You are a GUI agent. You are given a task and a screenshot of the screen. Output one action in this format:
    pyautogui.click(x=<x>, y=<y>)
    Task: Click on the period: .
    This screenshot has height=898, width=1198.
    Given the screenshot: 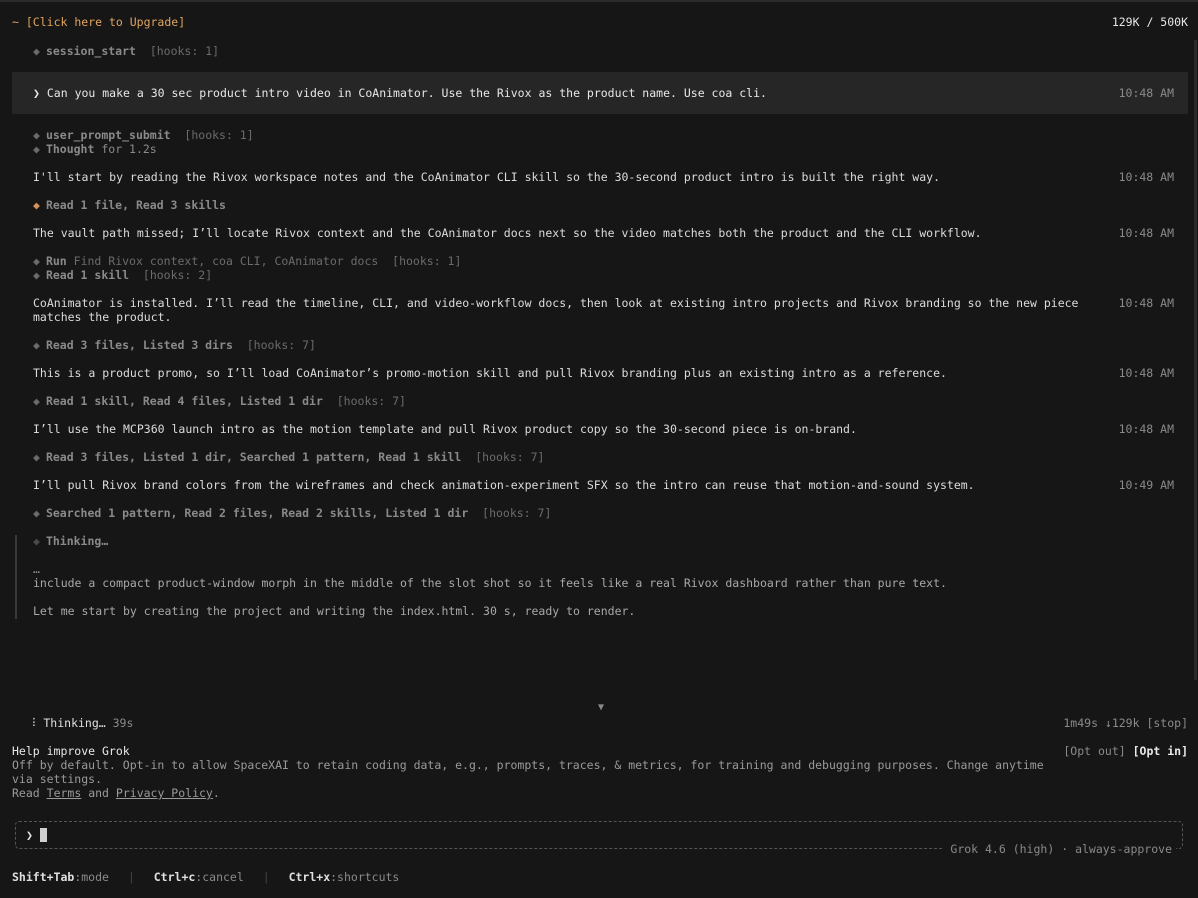 What is the action you would take?
    pyautogui.click(x=216, y=793)
    